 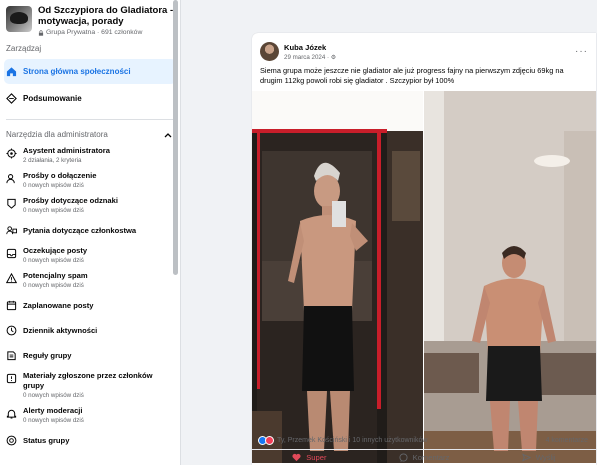 I want to click on comments-count: 4 komentarze, so click(x=567, y=440).